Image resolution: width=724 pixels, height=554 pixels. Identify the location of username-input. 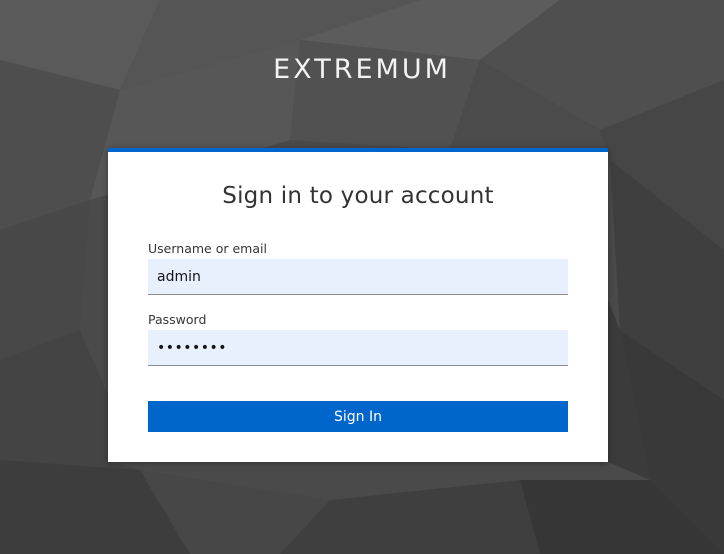
(358, 277).